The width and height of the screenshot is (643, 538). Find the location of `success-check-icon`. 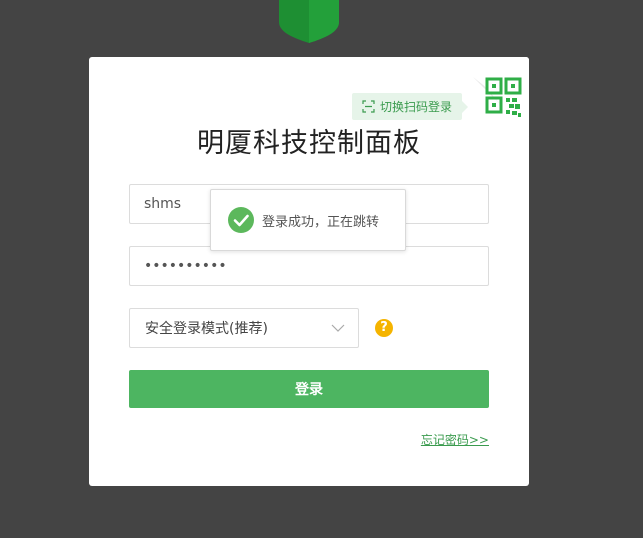

success-check-icon is located at coordinates (241, 220).